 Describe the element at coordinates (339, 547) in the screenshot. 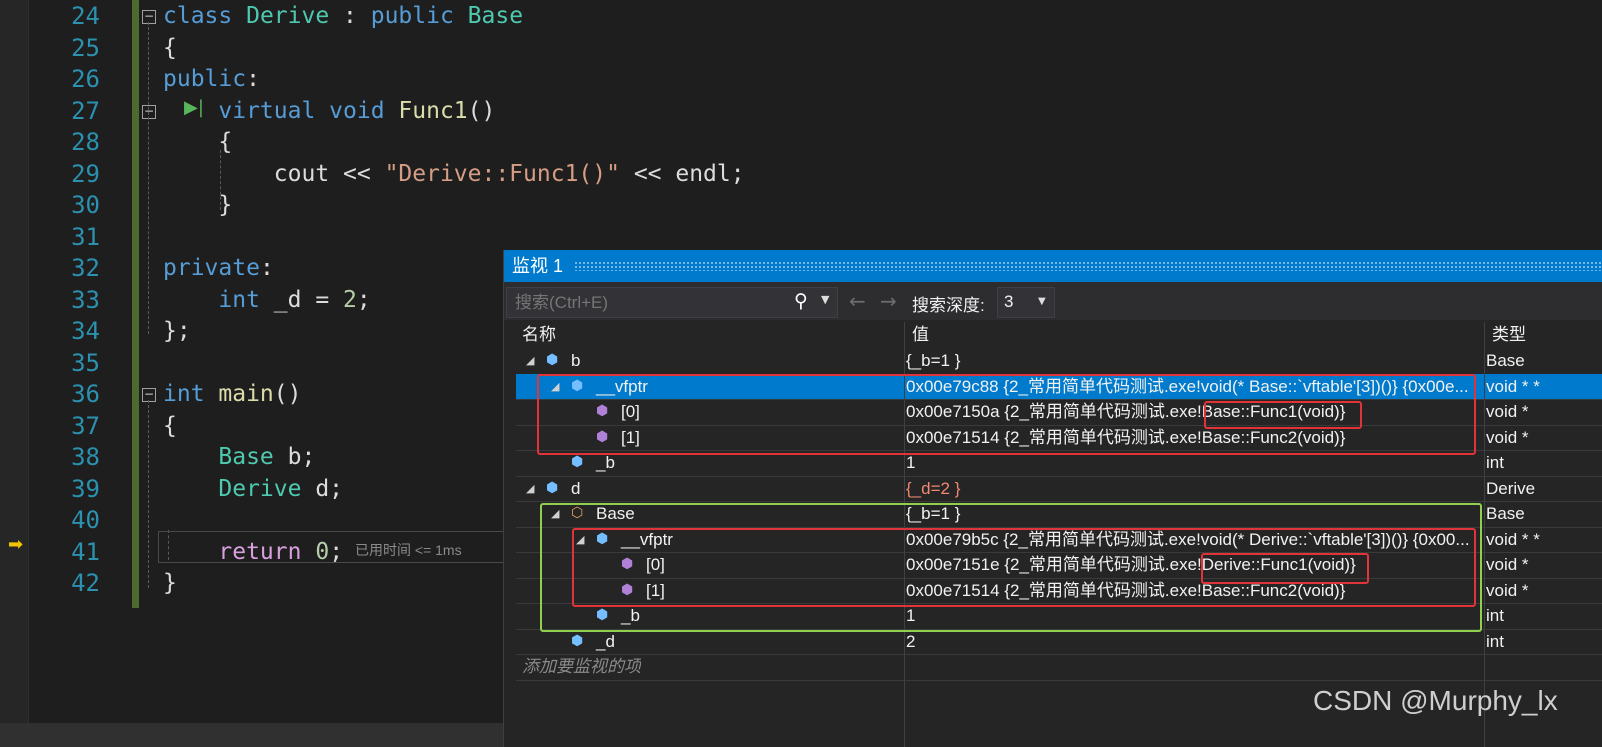

I see `current-line-highlight` at that location.